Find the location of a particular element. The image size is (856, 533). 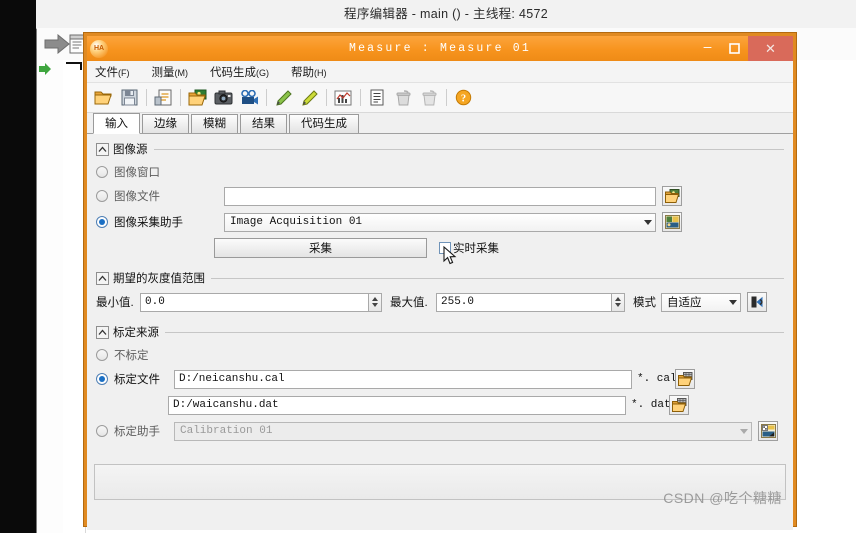

min-value-stepper is located at coordinates (375, 302).